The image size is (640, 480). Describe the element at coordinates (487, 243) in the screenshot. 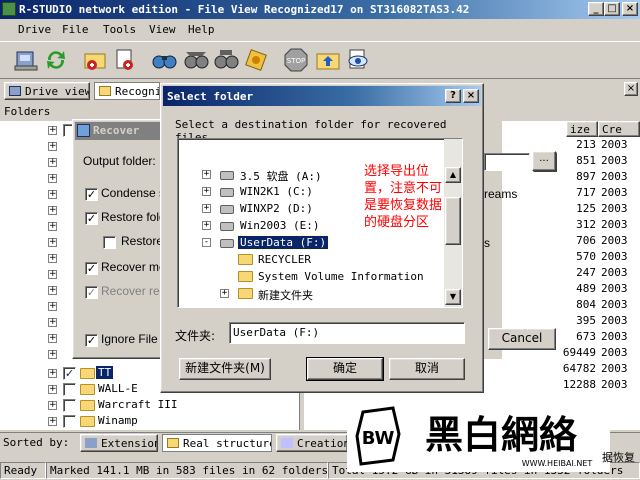

I see `s-fragment: s` at that location.